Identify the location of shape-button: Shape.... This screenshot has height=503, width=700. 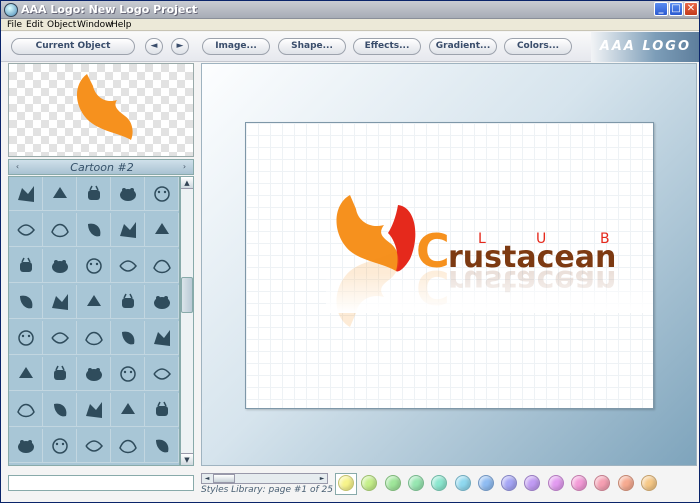
(312, 46).